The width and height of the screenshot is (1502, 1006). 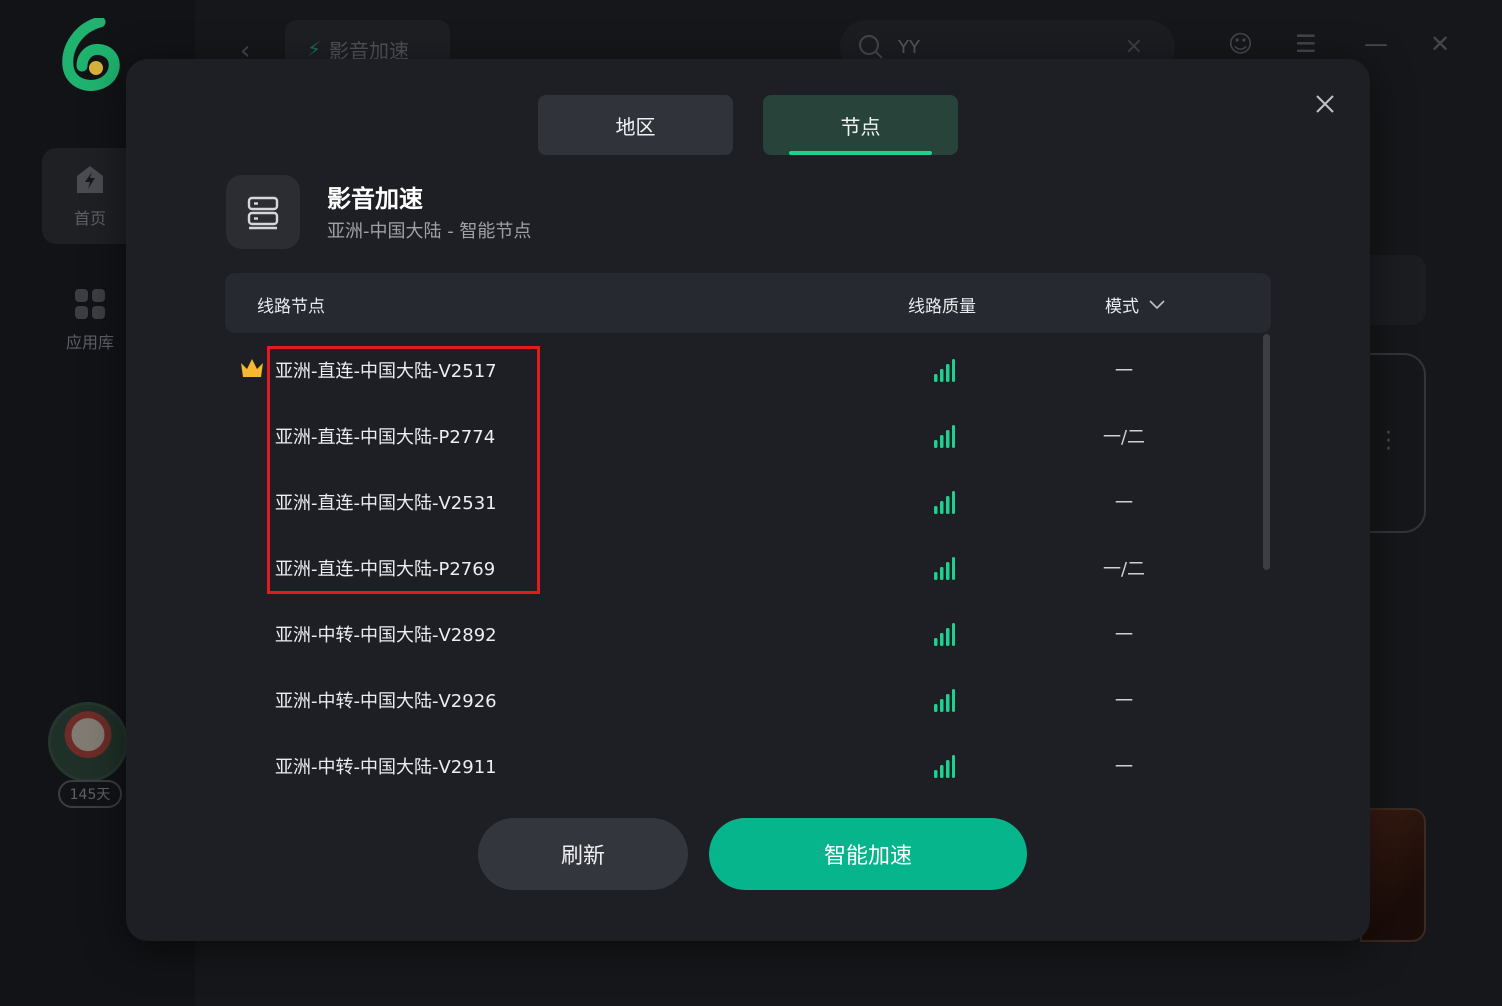 I want to click on active-tab-indicator, so click(x=860, y=153).